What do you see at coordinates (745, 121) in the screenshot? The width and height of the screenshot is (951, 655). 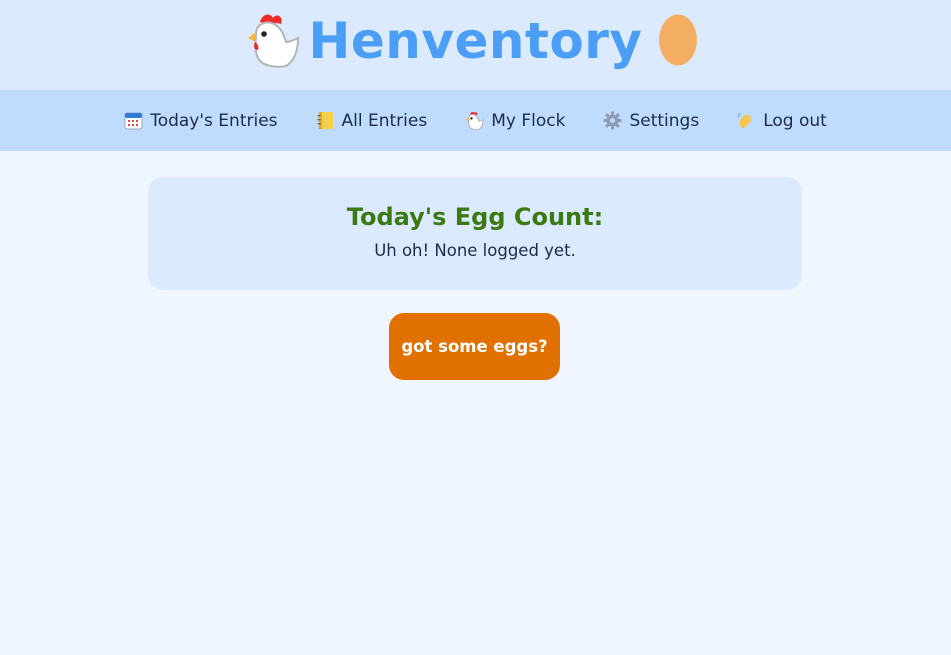 I see `waving-hand-icon` at bounding box center [745, 121].